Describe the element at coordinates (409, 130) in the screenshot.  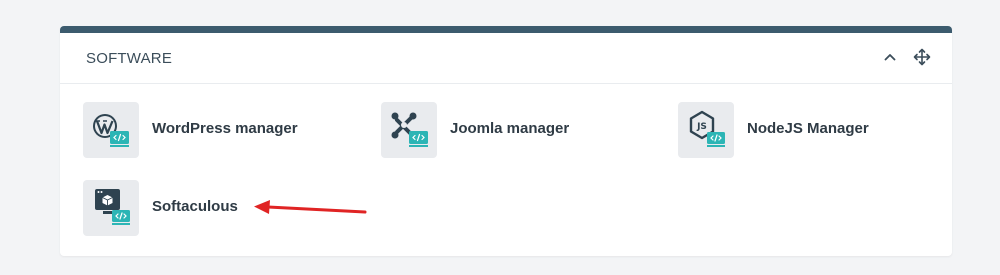
I see `joomla-icon` at that location.